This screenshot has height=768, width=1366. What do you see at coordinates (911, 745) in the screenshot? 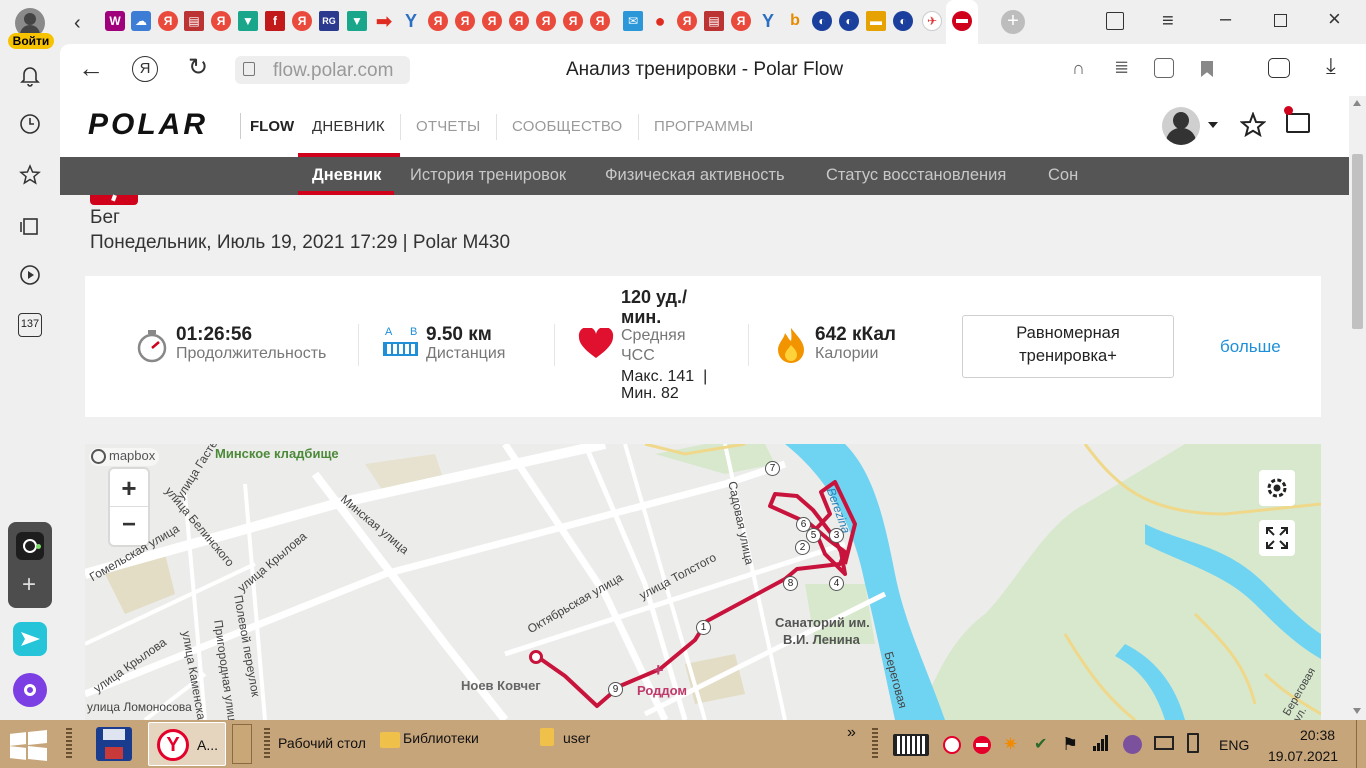
I see `keyboard-icon` at bounding box center [911, 745].